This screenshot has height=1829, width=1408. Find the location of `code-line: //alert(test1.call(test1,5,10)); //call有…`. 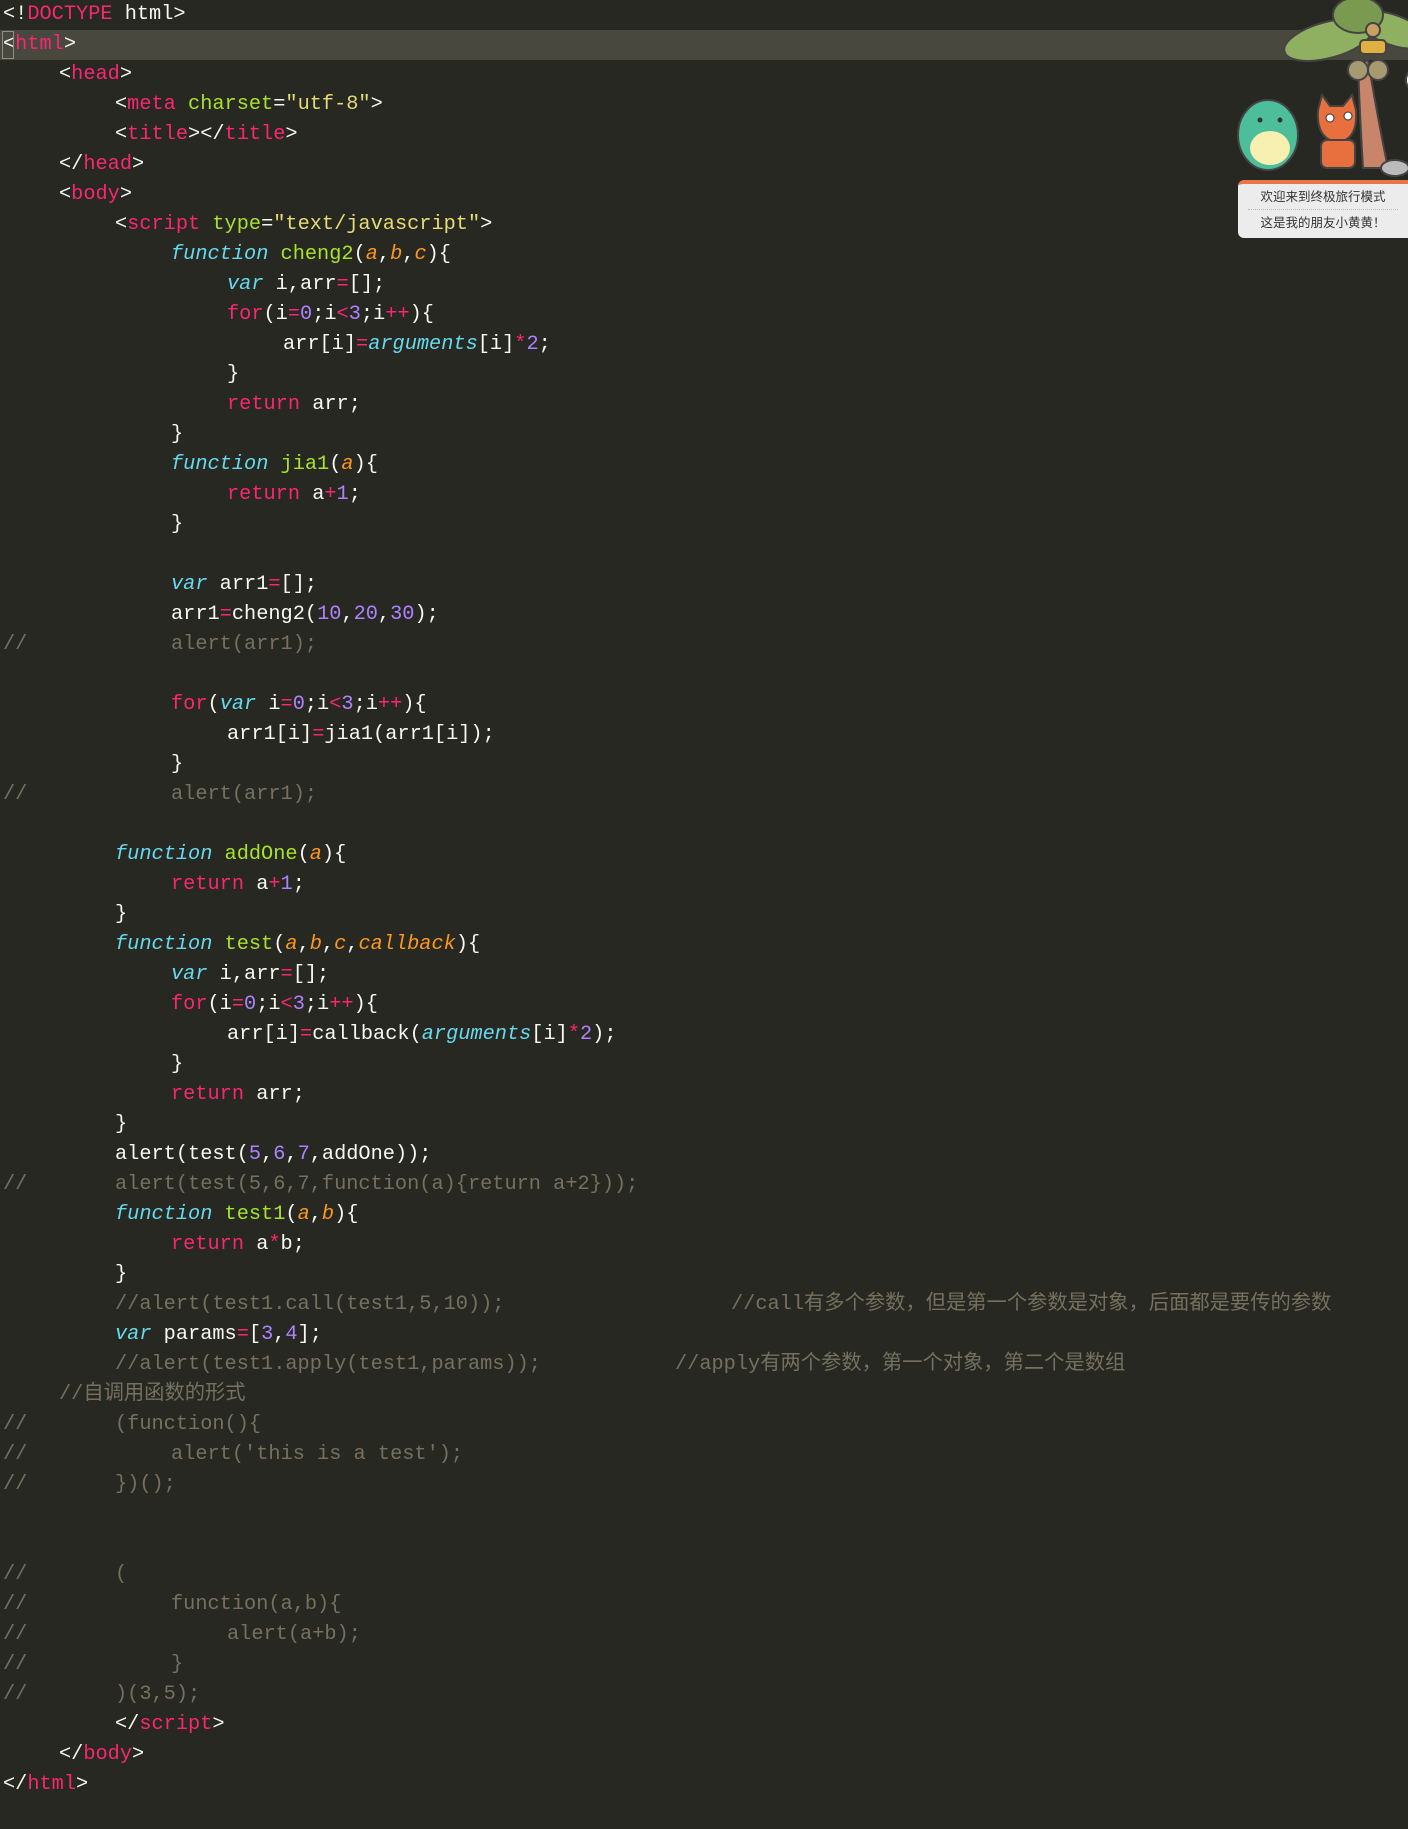

code-line: //alert(test1.call(test1,5,10)); //call有… is located at coordinates (704, 1305).